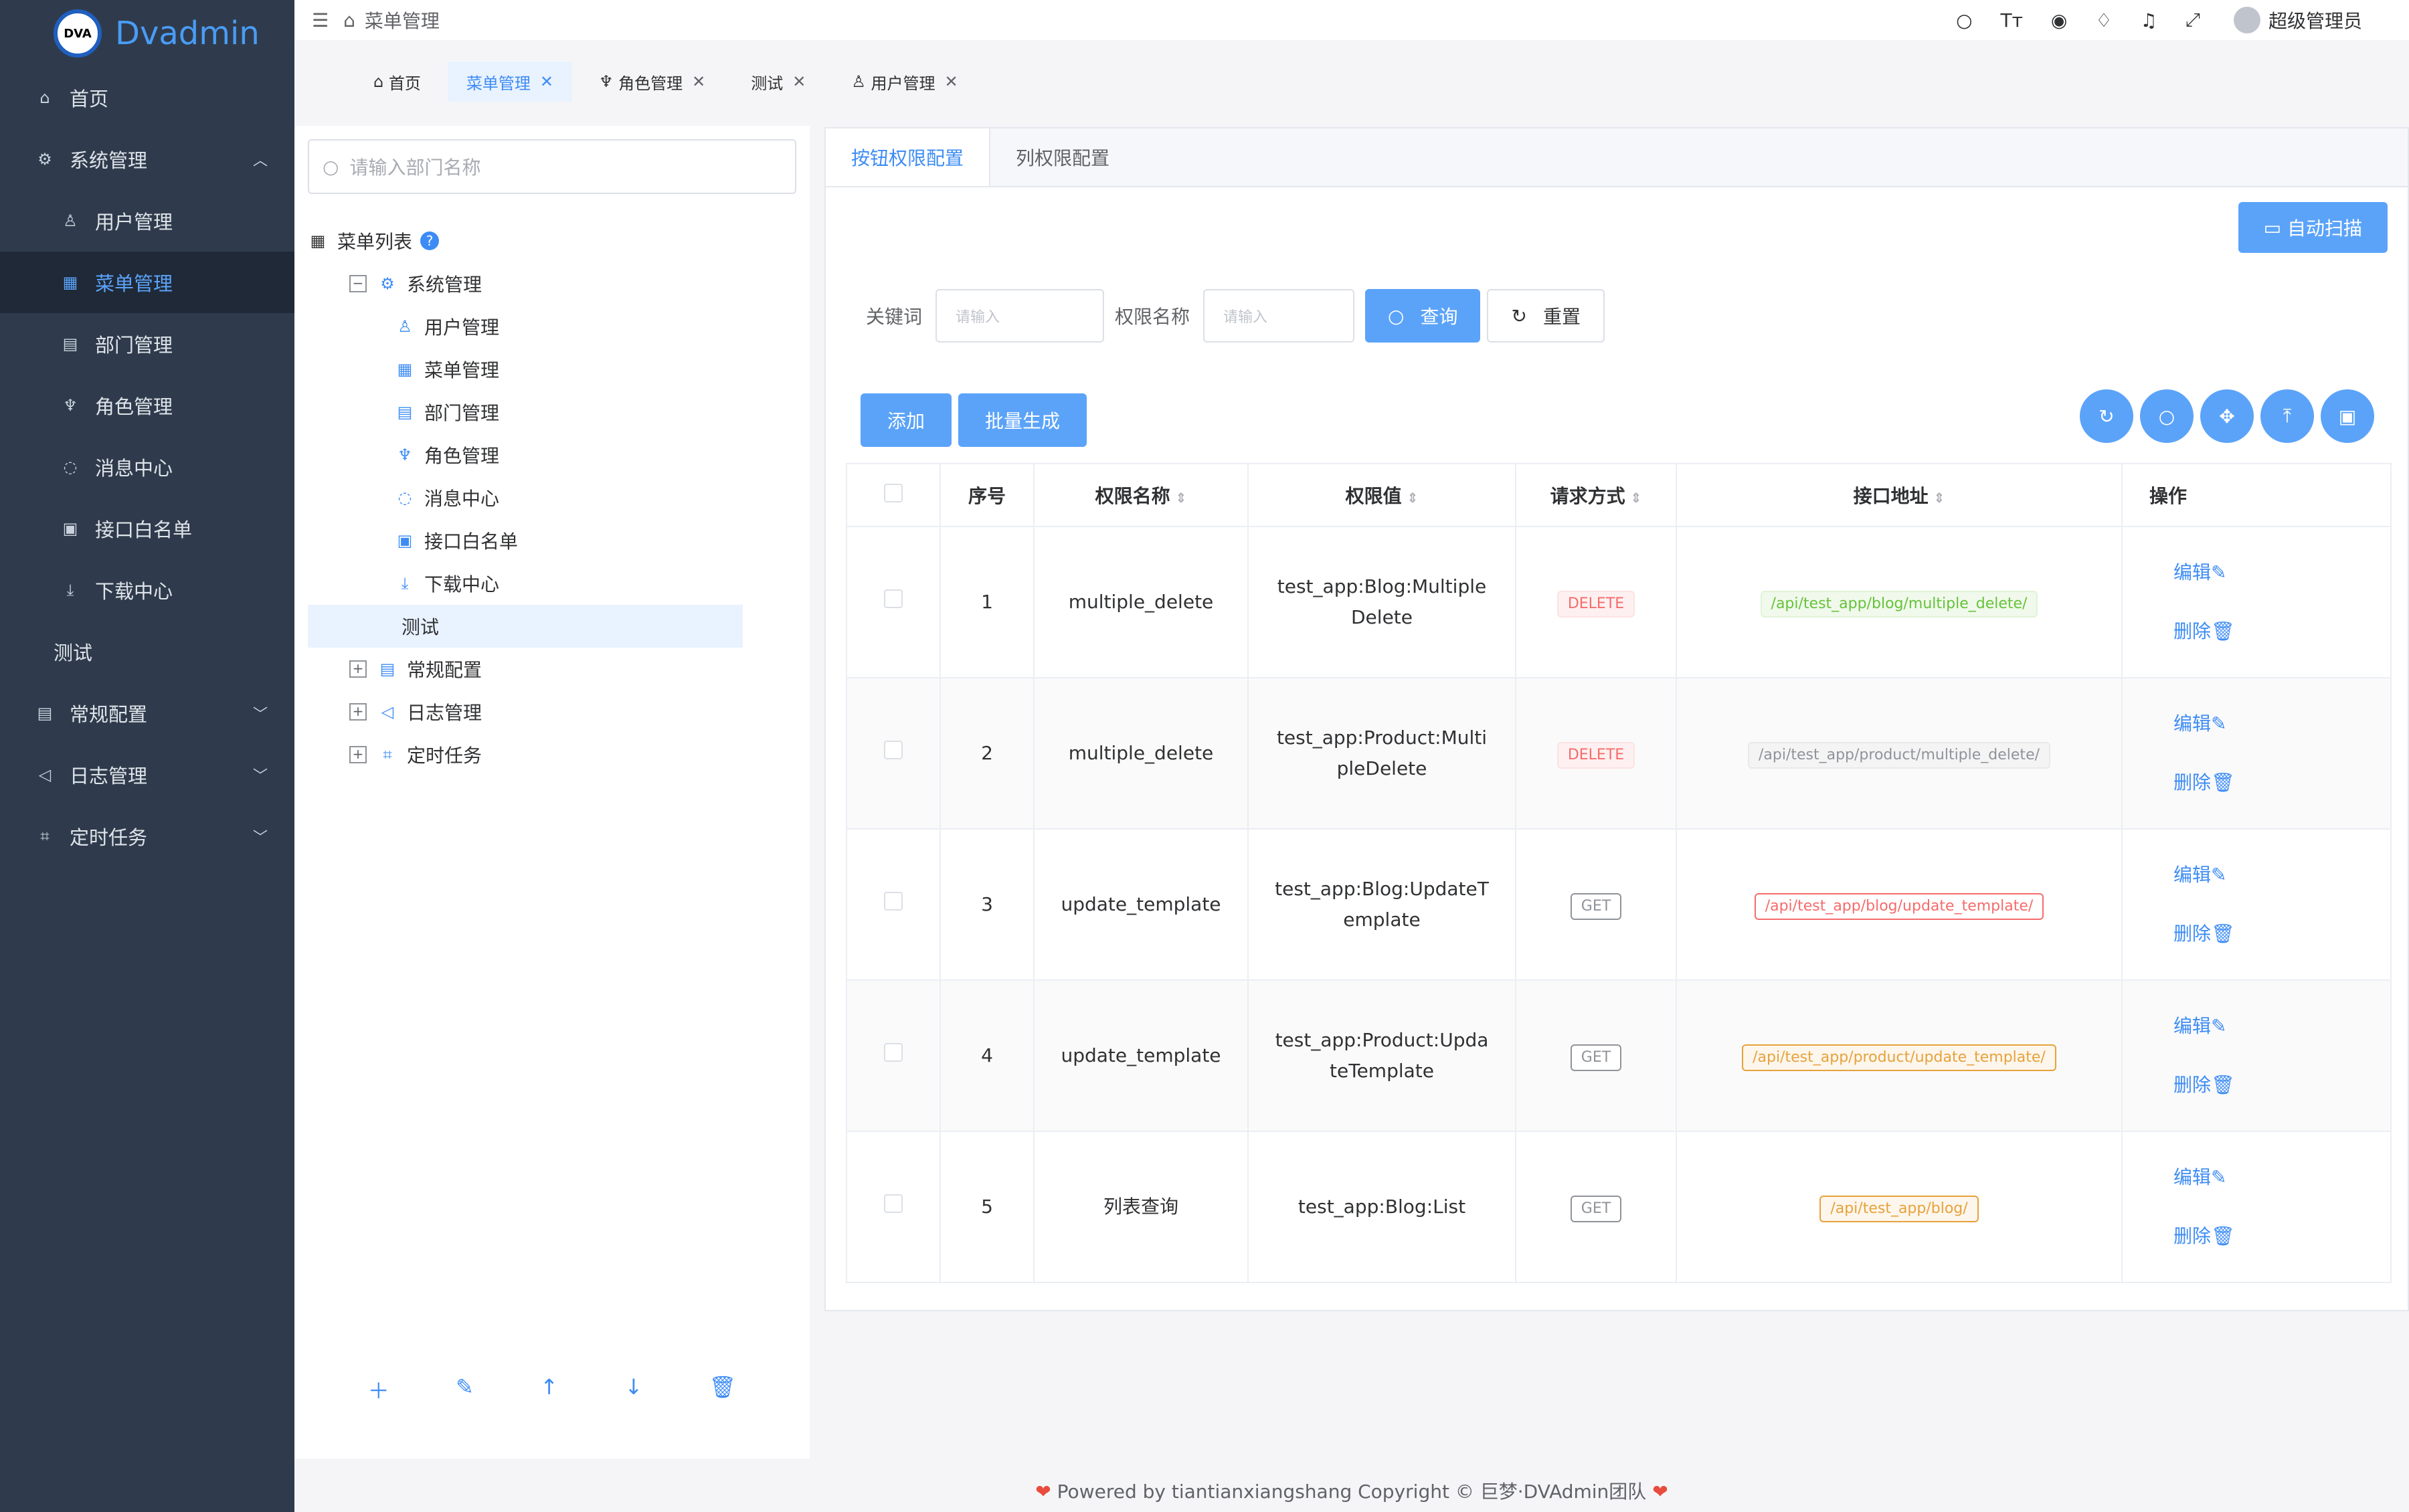 The width and height of the screenshot is (2409, 1512). I want to click on tree-node: ♙ 用户管理, so click(549, 326).